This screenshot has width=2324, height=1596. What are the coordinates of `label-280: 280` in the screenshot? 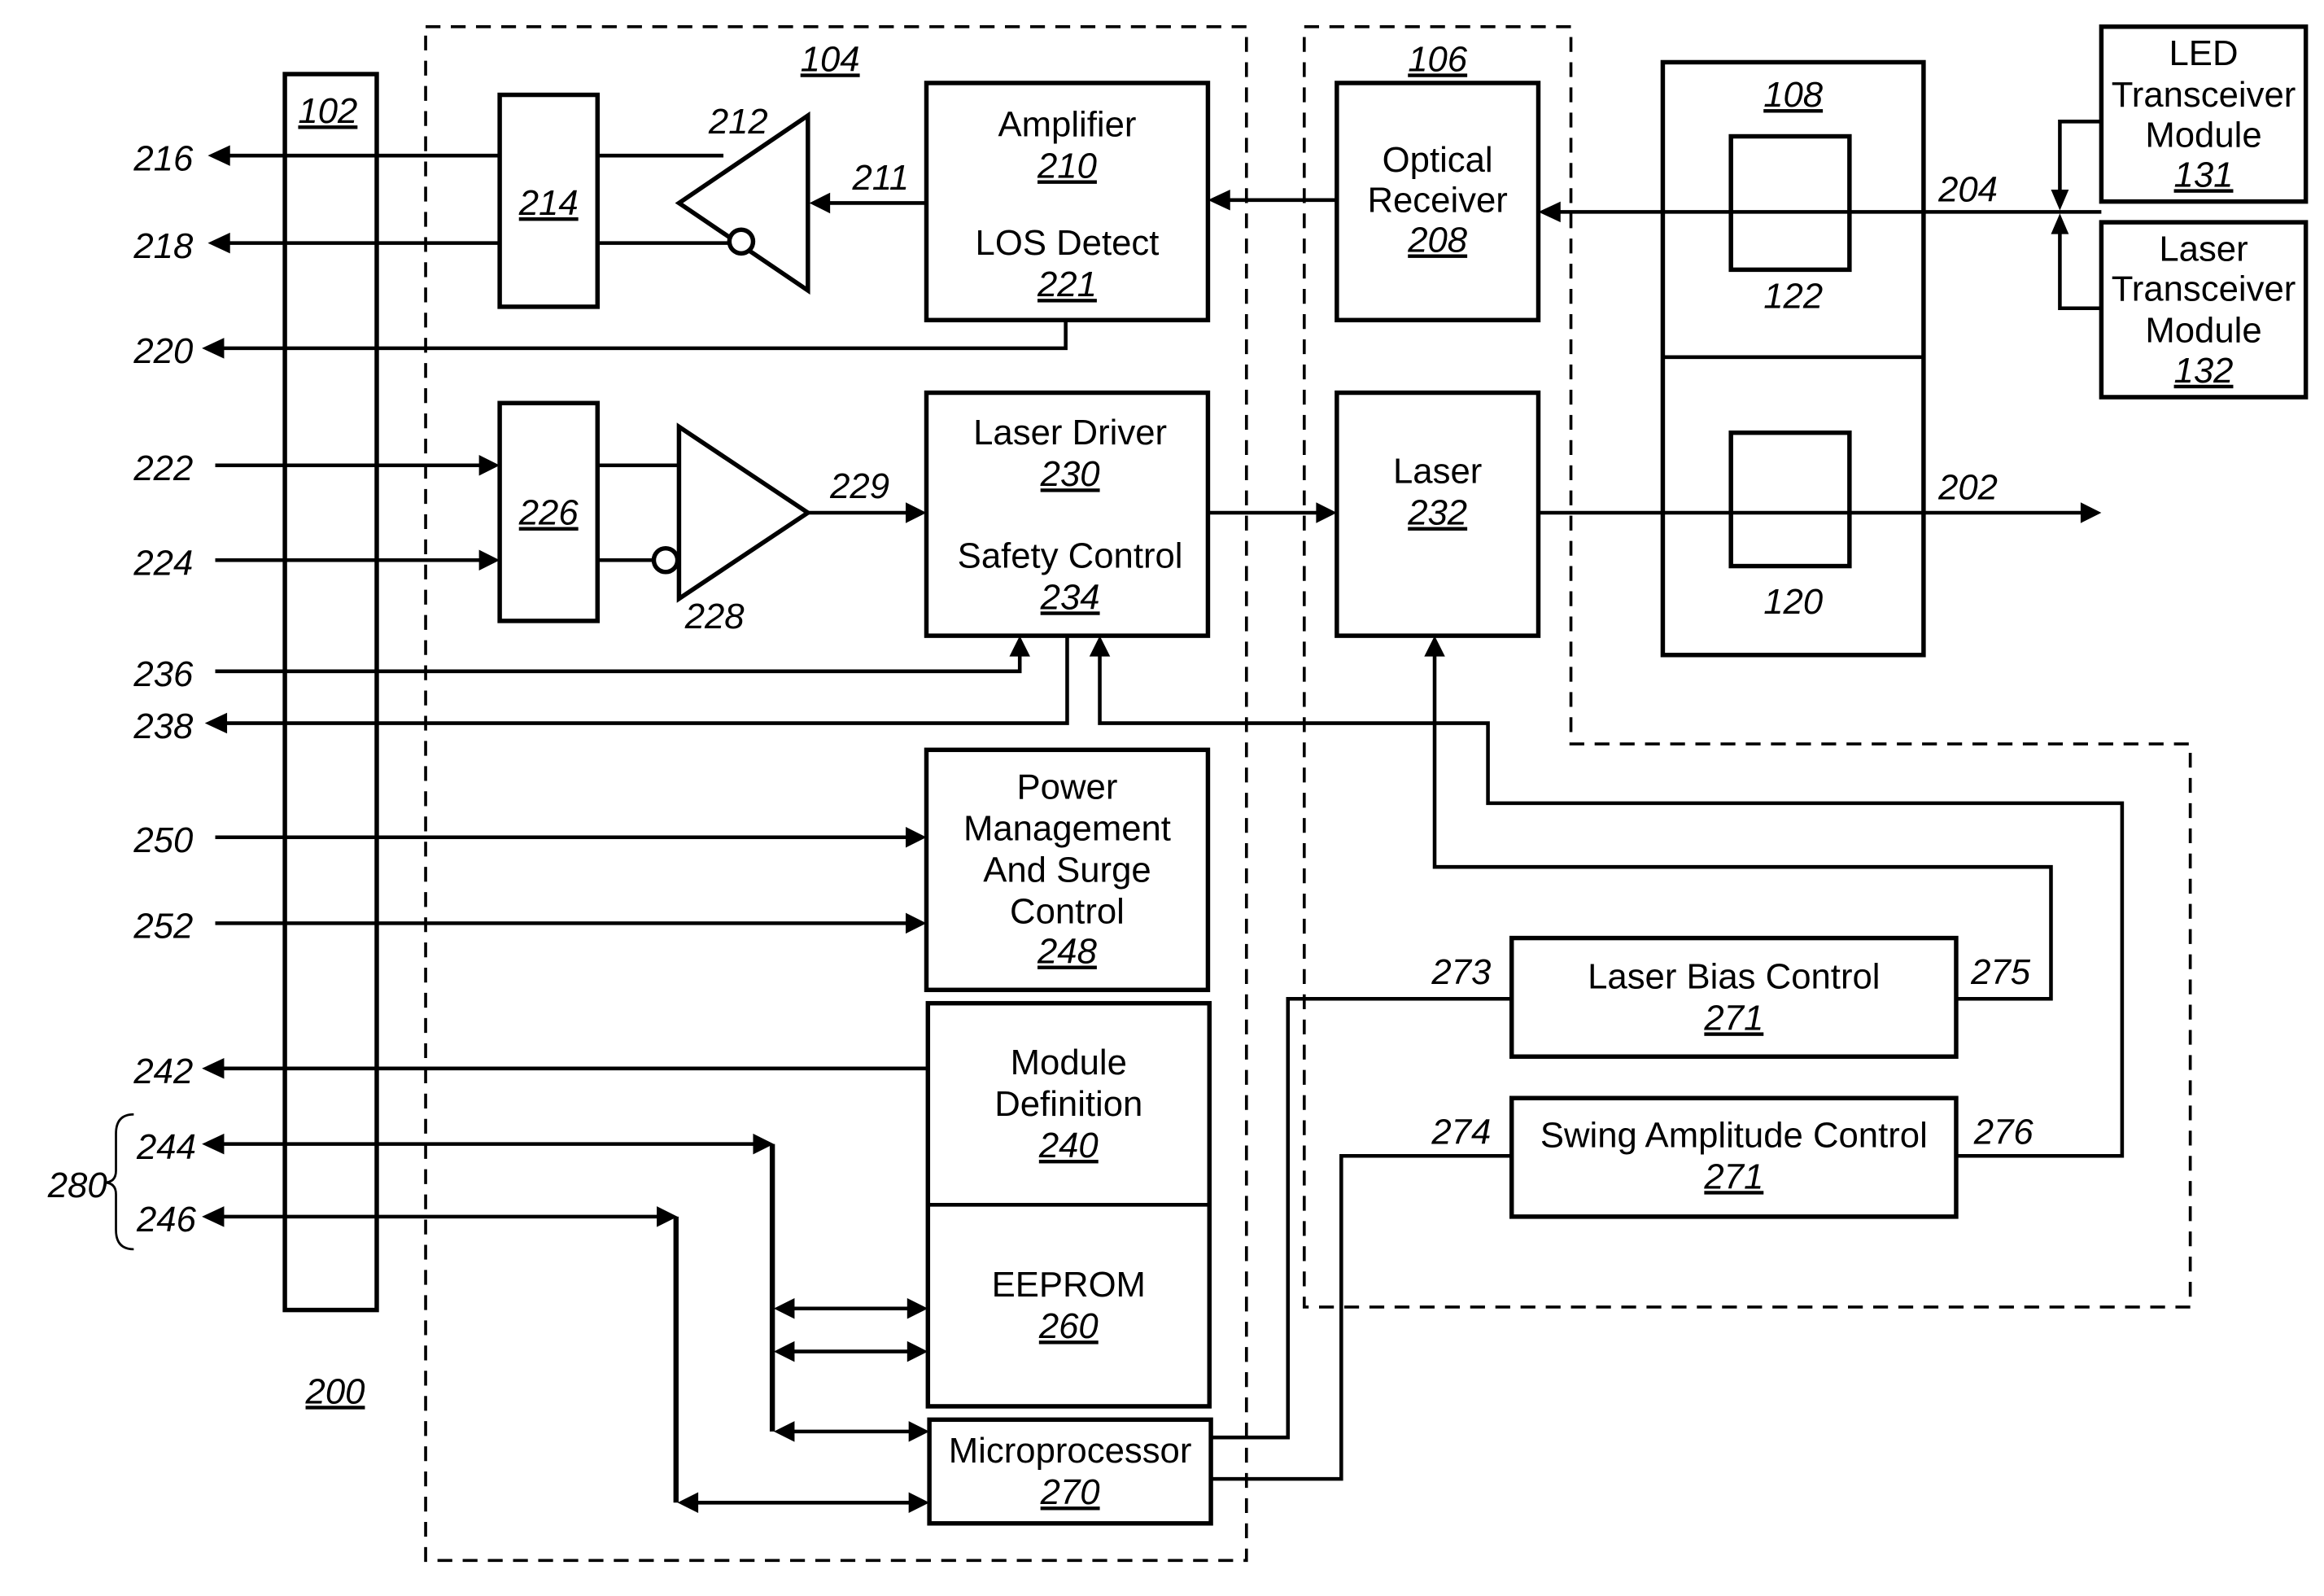 It's located at (77, 1185).